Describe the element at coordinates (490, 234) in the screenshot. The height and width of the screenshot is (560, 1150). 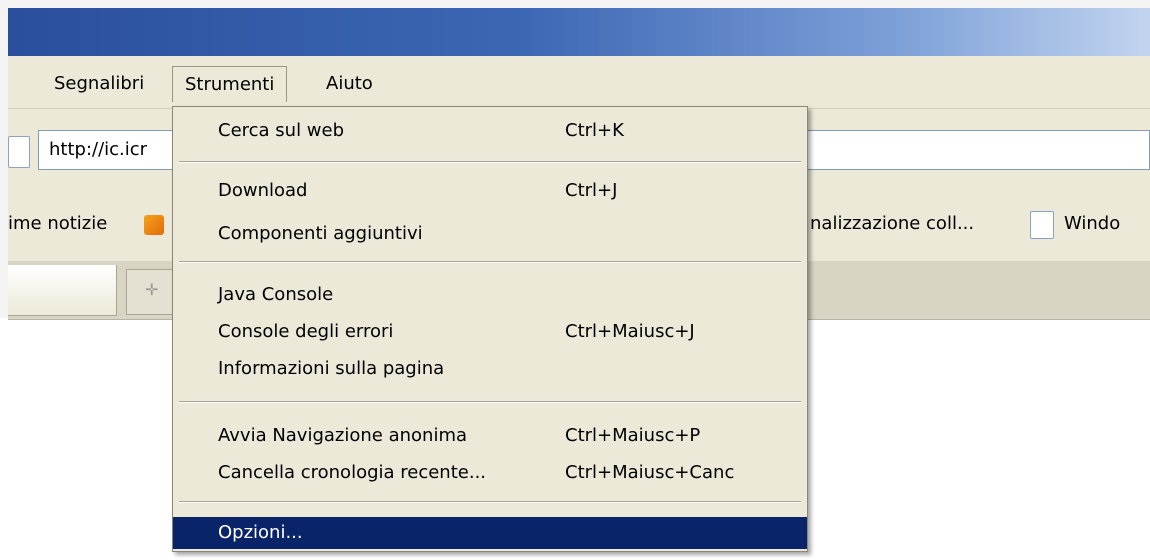
I see `menu-item-addons: Componenti aggiuntivi` at that location.